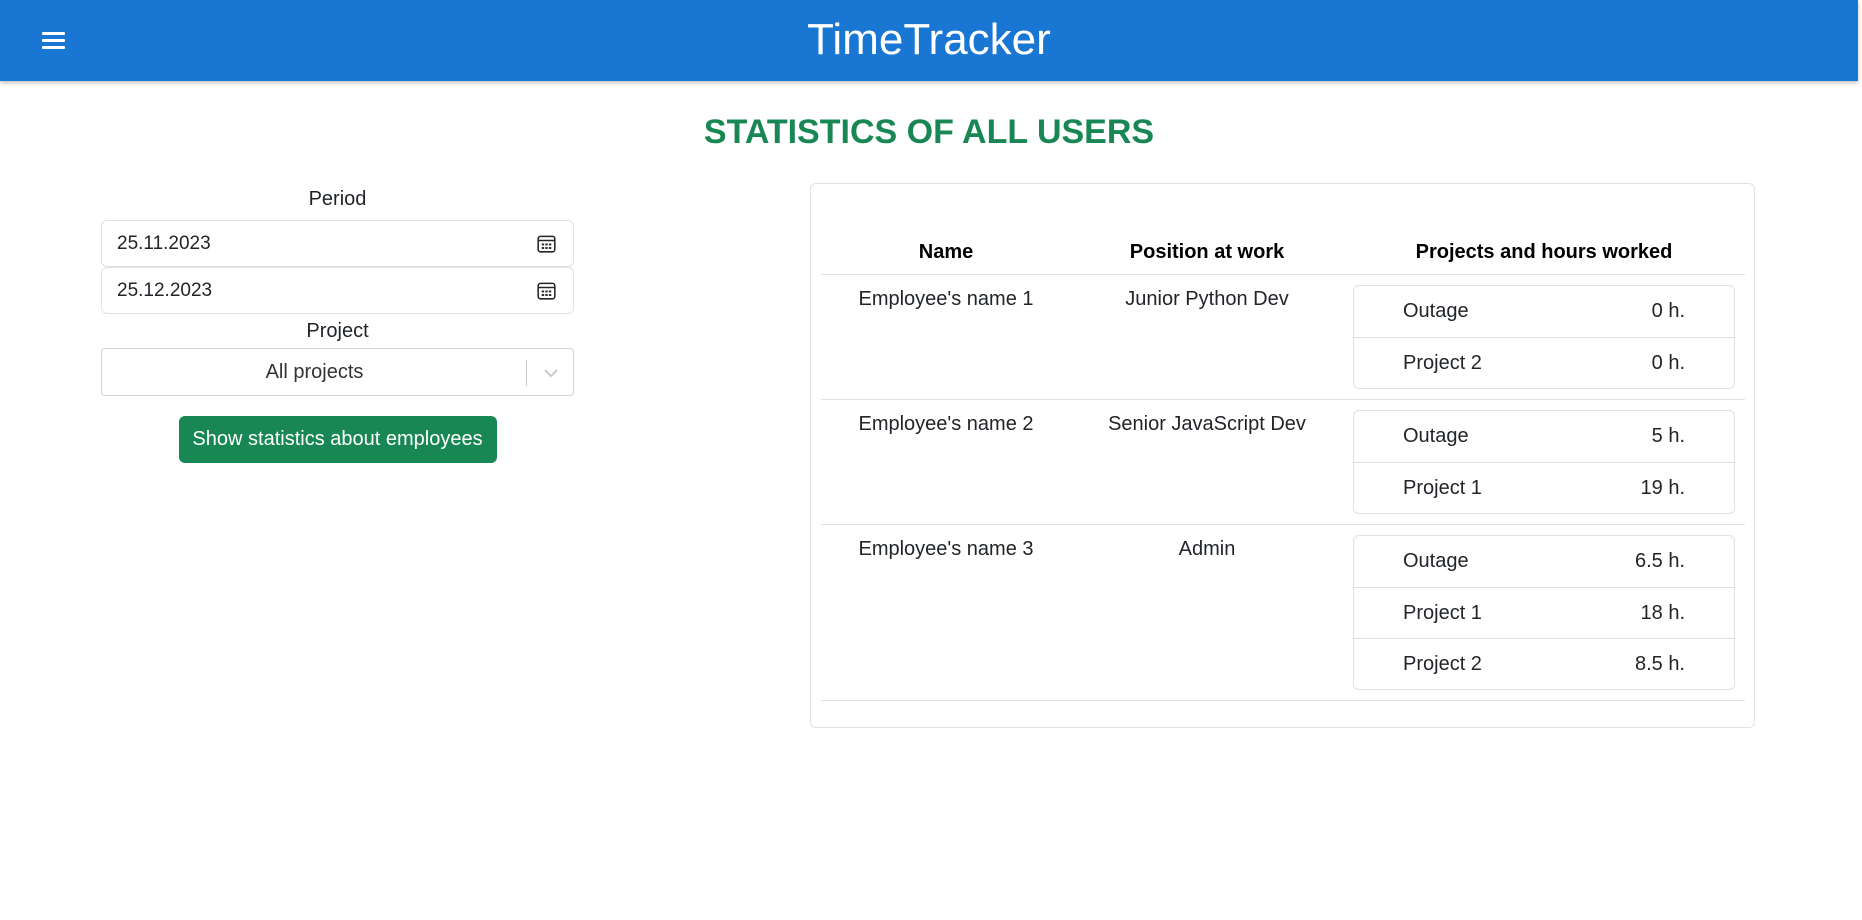 The width and height of the screenshot is (1862, 920). I want to click on chevron-down-icon, so click(551, 373).